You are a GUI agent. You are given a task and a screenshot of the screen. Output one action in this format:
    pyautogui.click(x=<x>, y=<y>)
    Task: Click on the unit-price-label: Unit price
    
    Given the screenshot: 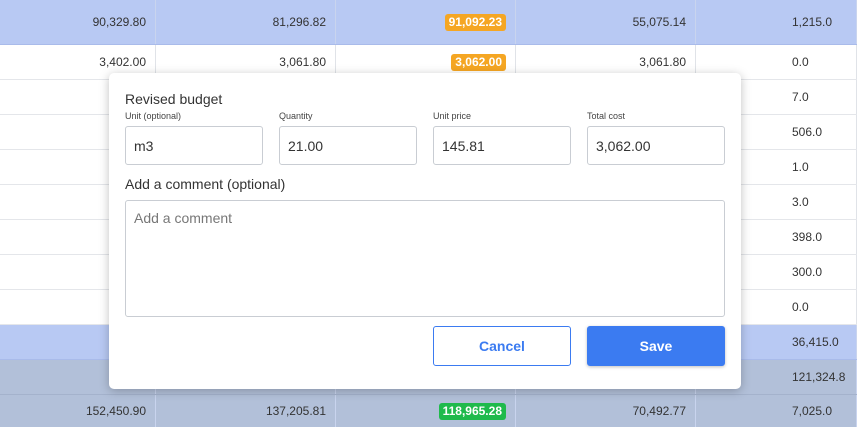 What is the action you would take?
    pyautogui.click(x=452, y=116)
    